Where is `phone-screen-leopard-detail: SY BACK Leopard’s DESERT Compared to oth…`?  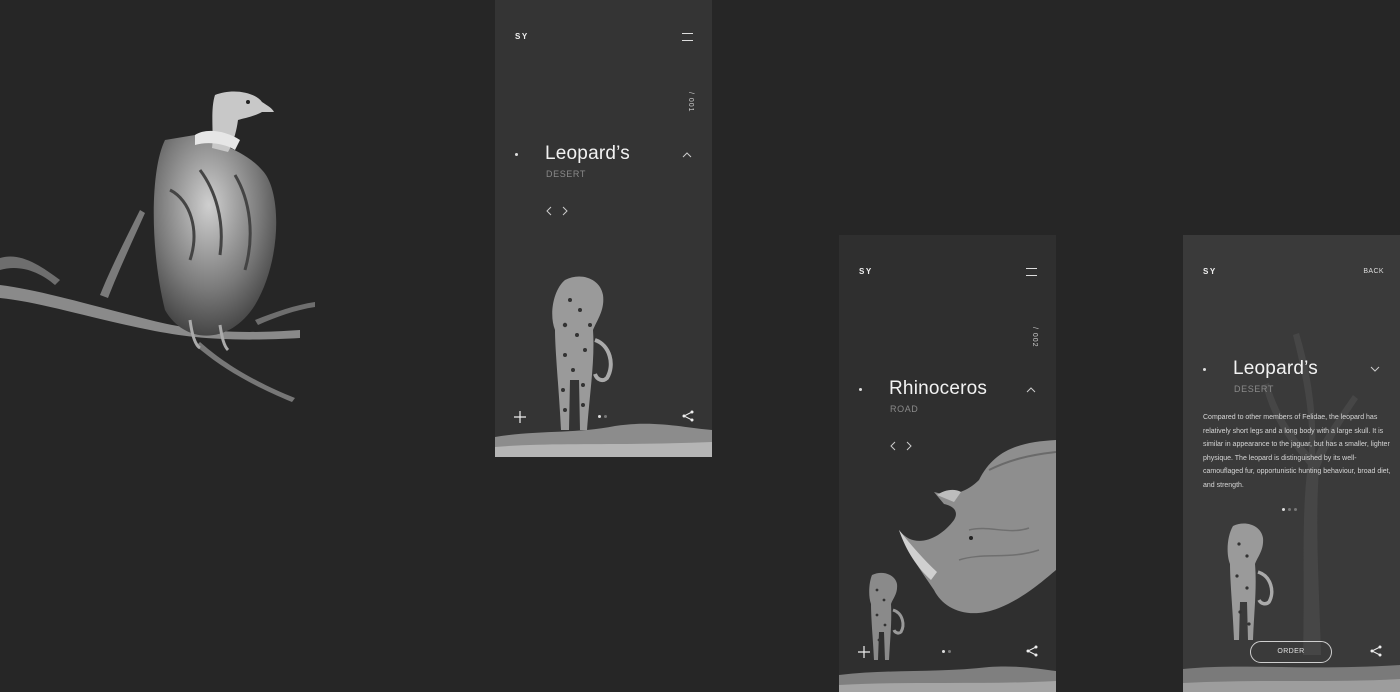 phone-screen-leopard-detail: SY BACK Leopard’s DESERT Compared to oth… is located at coordinates (1291, 463).